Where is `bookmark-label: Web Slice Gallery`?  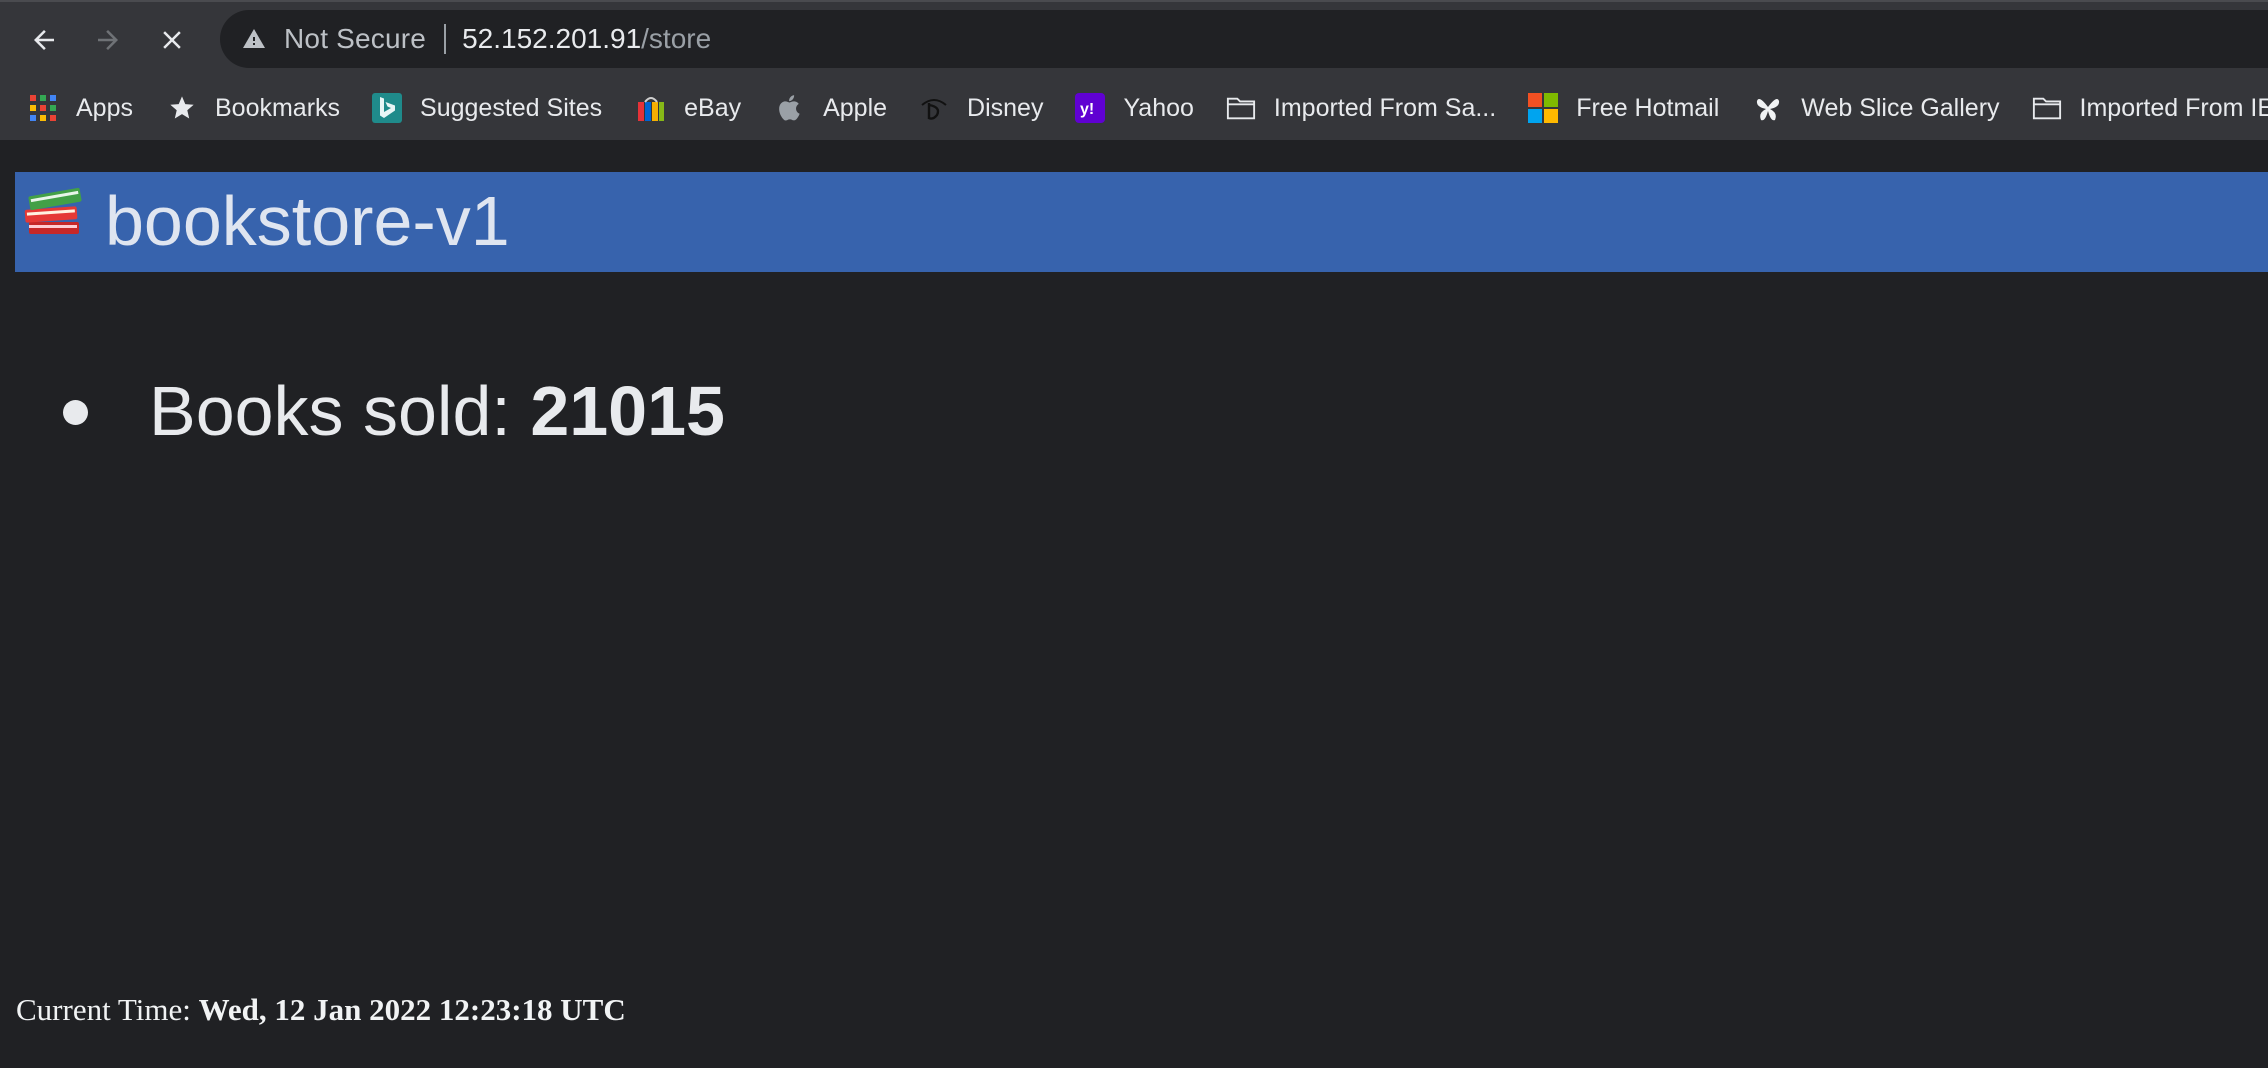
bookmark-label: Web Slice Gallery is located at coordinates (1900, 107).